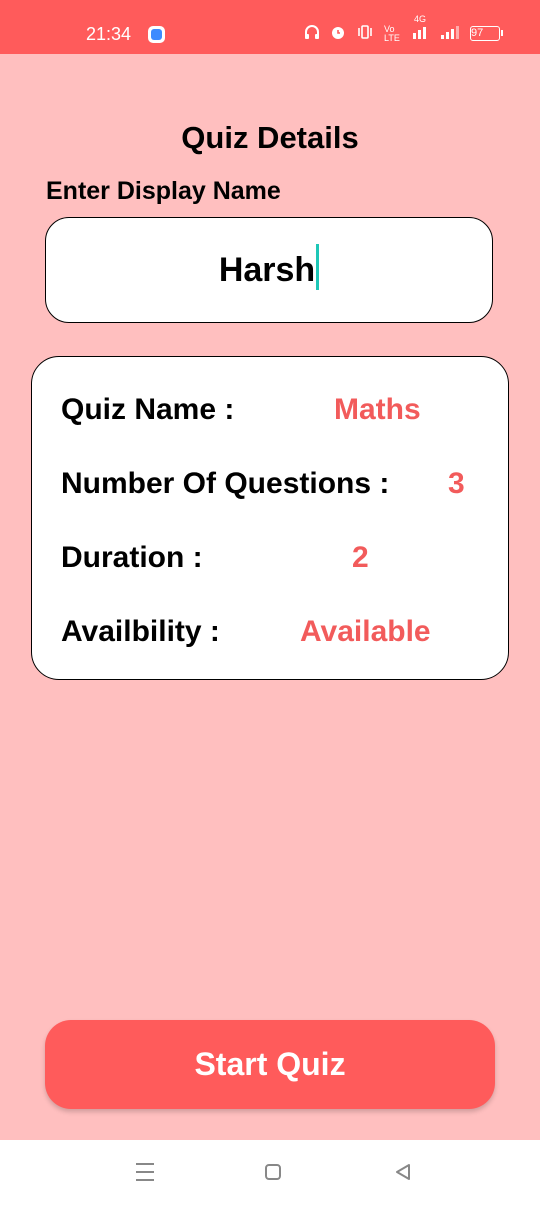 The image size is (540, 1206). Describe the element at coordinates (148, 409) in the screenshot. I see `quiz-name-label: Quiz Name :` at that location.